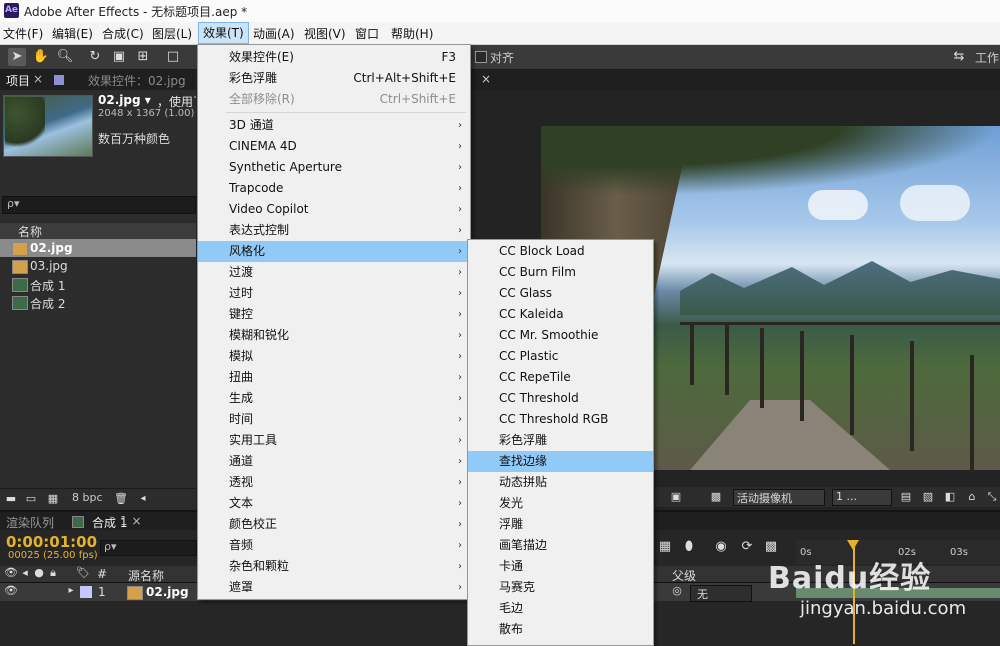  What do you see at coordinates (98, 302) in the screenshot?
I see `project-item-row: 合成 2` at bounding box center [98, 302].